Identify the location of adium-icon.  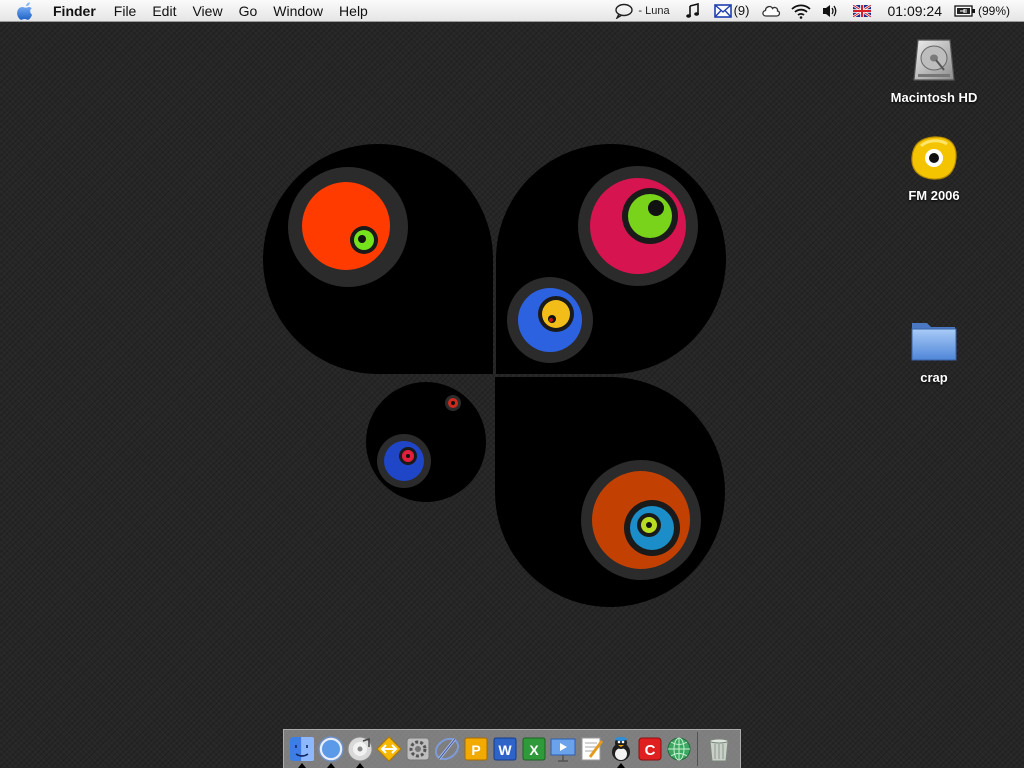
(620, 749).